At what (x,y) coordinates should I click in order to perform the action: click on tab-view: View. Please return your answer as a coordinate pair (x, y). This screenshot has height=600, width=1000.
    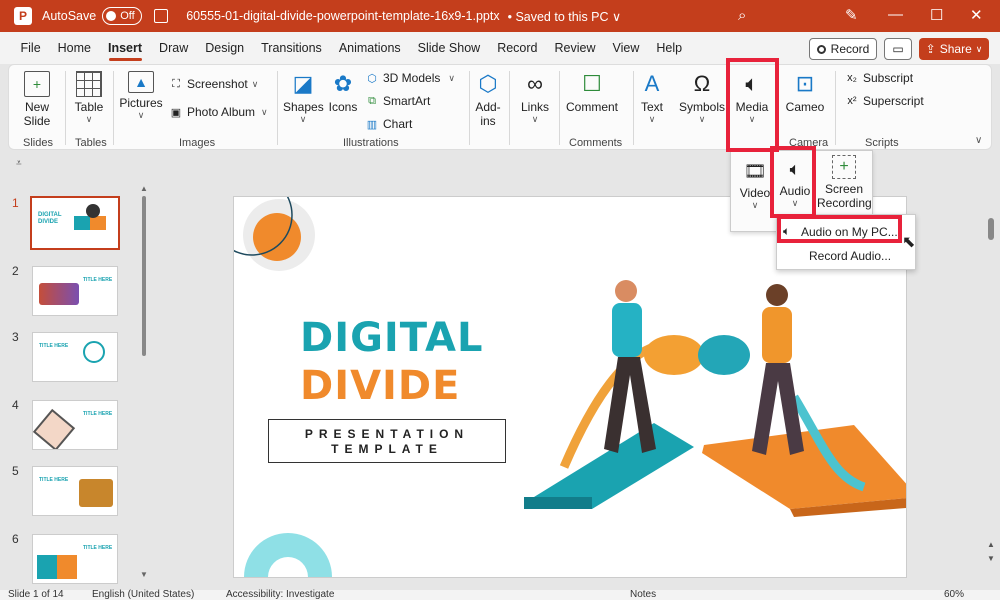
    Looking at the image, I should click on (626, 48).